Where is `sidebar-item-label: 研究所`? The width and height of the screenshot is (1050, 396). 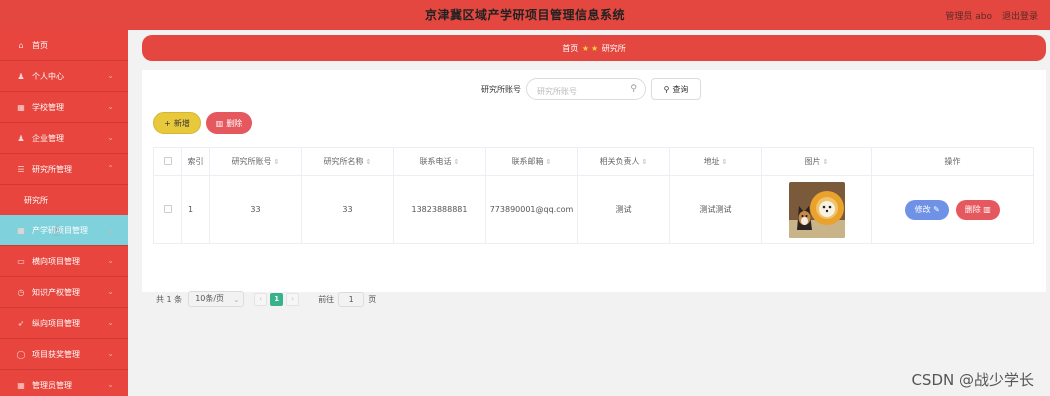
sidebar-item-label: 研究所 is located at coordinates (36, 200).